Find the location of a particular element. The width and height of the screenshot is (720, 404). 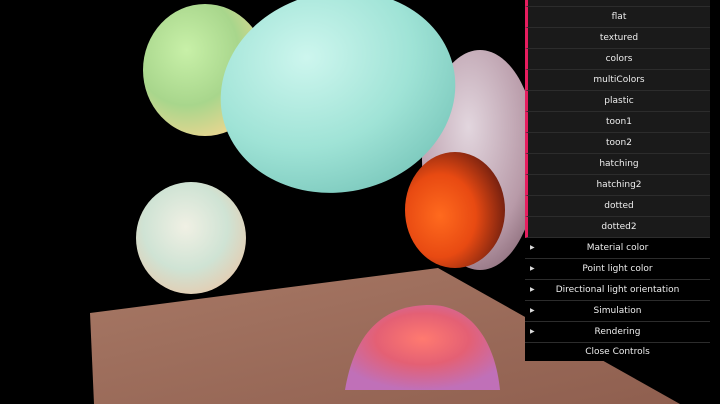

folder-directional-light-orientation: ▶ Directional light orientation is located at coordinates (617, 290).